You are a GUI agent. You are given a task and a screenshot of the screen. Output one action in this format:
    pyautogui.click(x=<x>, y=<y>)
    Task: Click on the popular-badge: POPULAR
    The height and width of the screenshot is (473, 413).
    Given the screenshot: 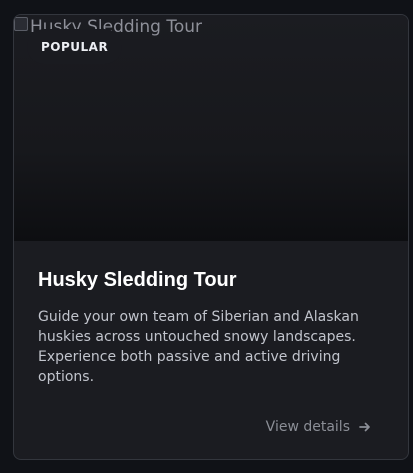 What is the action you would take?
    pyautogui.click(x=75, y=46)
    